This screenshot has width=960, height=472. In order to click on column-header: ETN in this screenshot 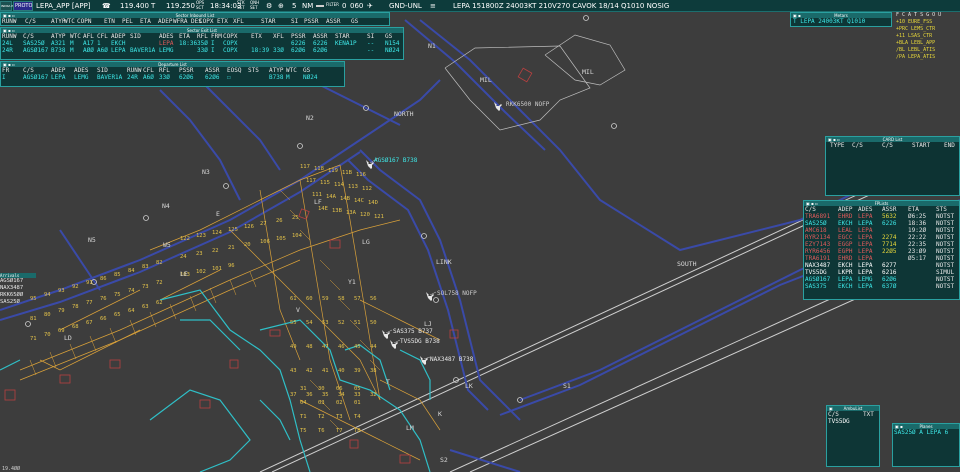, I will do `click(109, 21)`.